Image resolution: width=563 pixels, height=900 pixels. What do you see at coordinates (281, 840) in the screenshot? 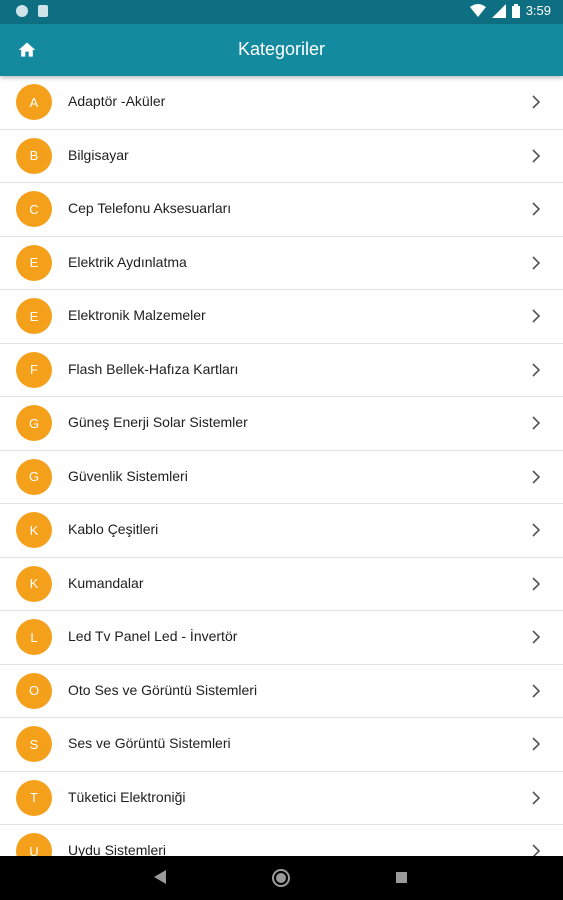
I see `category-row: U Uydu Sistemleri` at bounding box center [281, 840].